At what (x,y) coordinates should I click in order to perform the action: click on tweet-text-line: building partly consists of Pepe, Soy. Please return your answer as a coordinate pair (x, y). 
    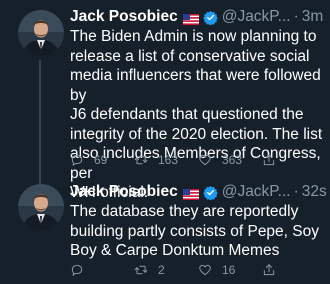
    Looking at the image, I should click on (194, 231).